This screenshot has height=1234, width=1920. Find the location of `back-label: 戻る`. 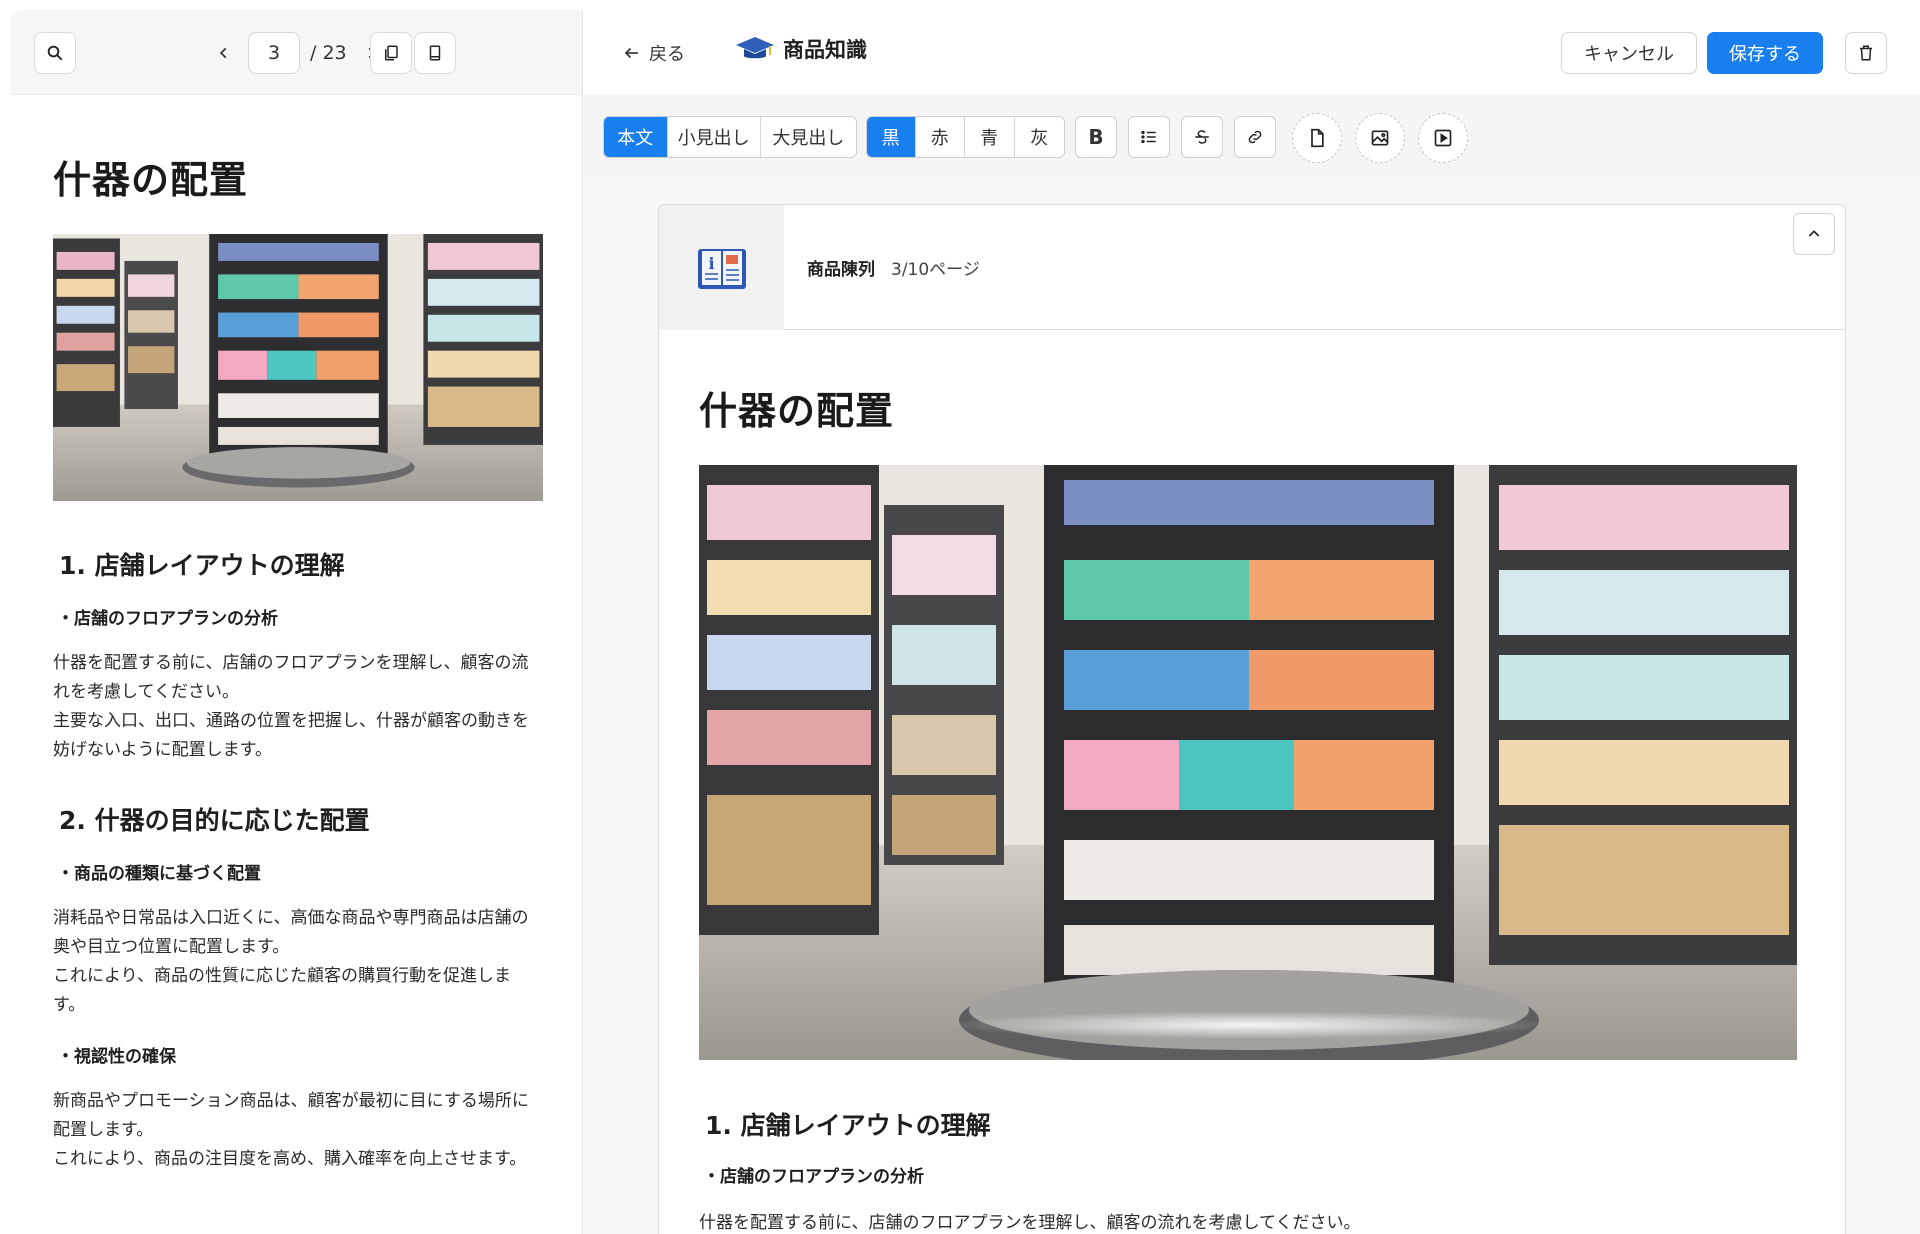

back-label: 戻る is located at coordinates (667, 54).